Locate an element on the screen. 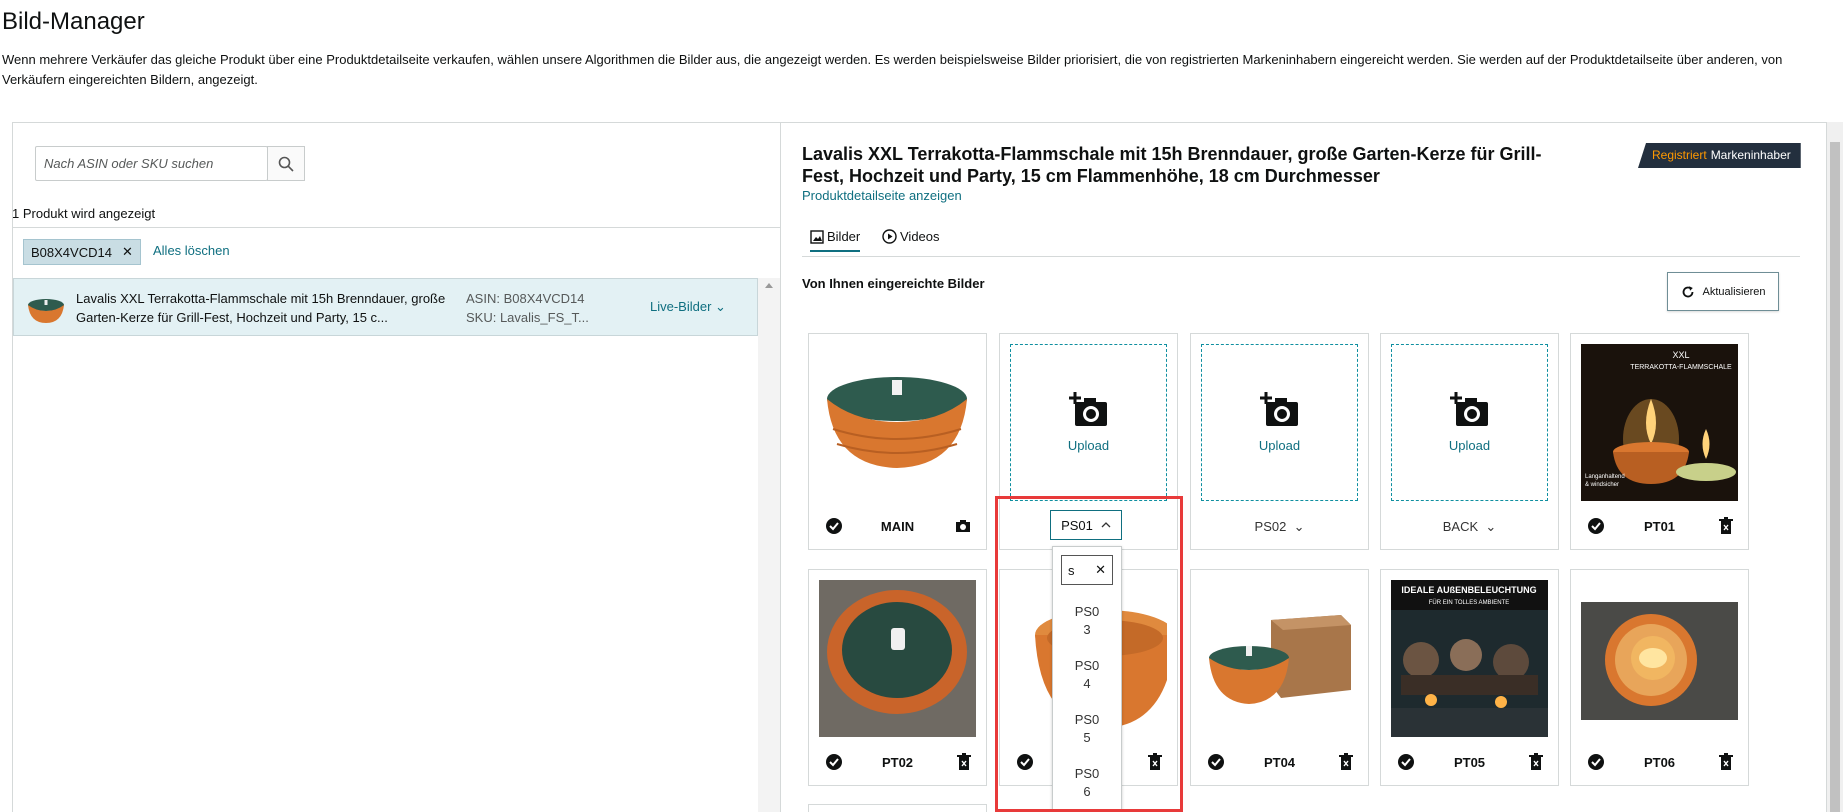 This screenshot has height=812, width=1843. image-caption: FÜR EIN TOLLES AMBIENTE is located at coordinates (1469, 602).